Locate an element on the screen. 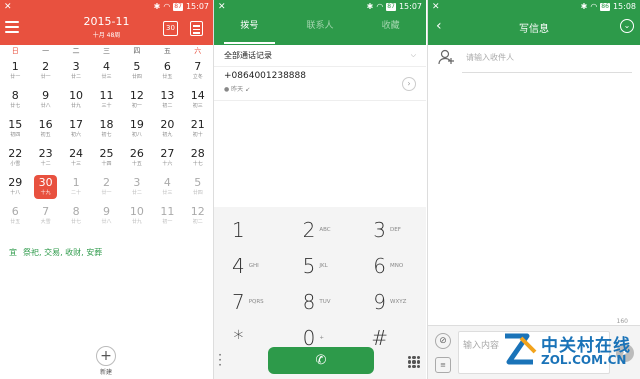  calendar-day: 18 初七 is located at coordinates (106, 130).